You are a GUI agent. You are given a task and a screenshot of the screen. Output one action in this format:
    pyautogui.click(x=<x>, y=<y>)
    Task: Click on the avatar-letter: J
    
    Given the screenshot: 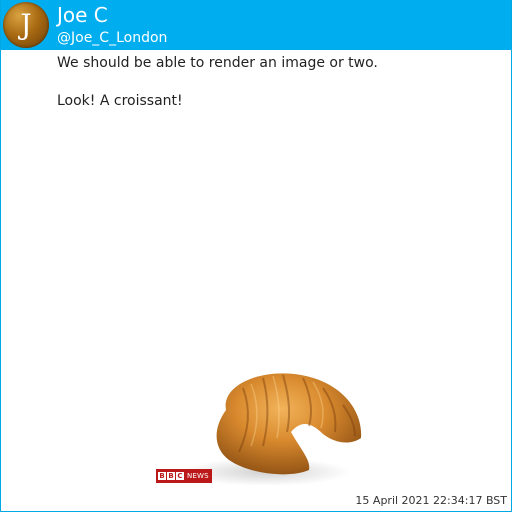 What is the action you would take?
    pyautogui.click(x=26, y=24)
    